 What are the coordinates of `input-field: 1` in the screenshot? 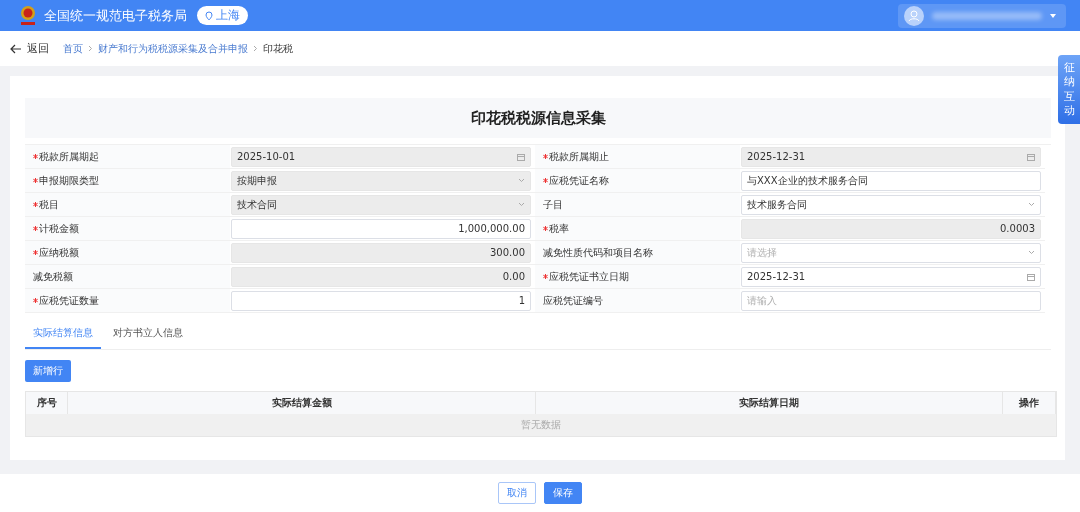 It's located at (381, 300).